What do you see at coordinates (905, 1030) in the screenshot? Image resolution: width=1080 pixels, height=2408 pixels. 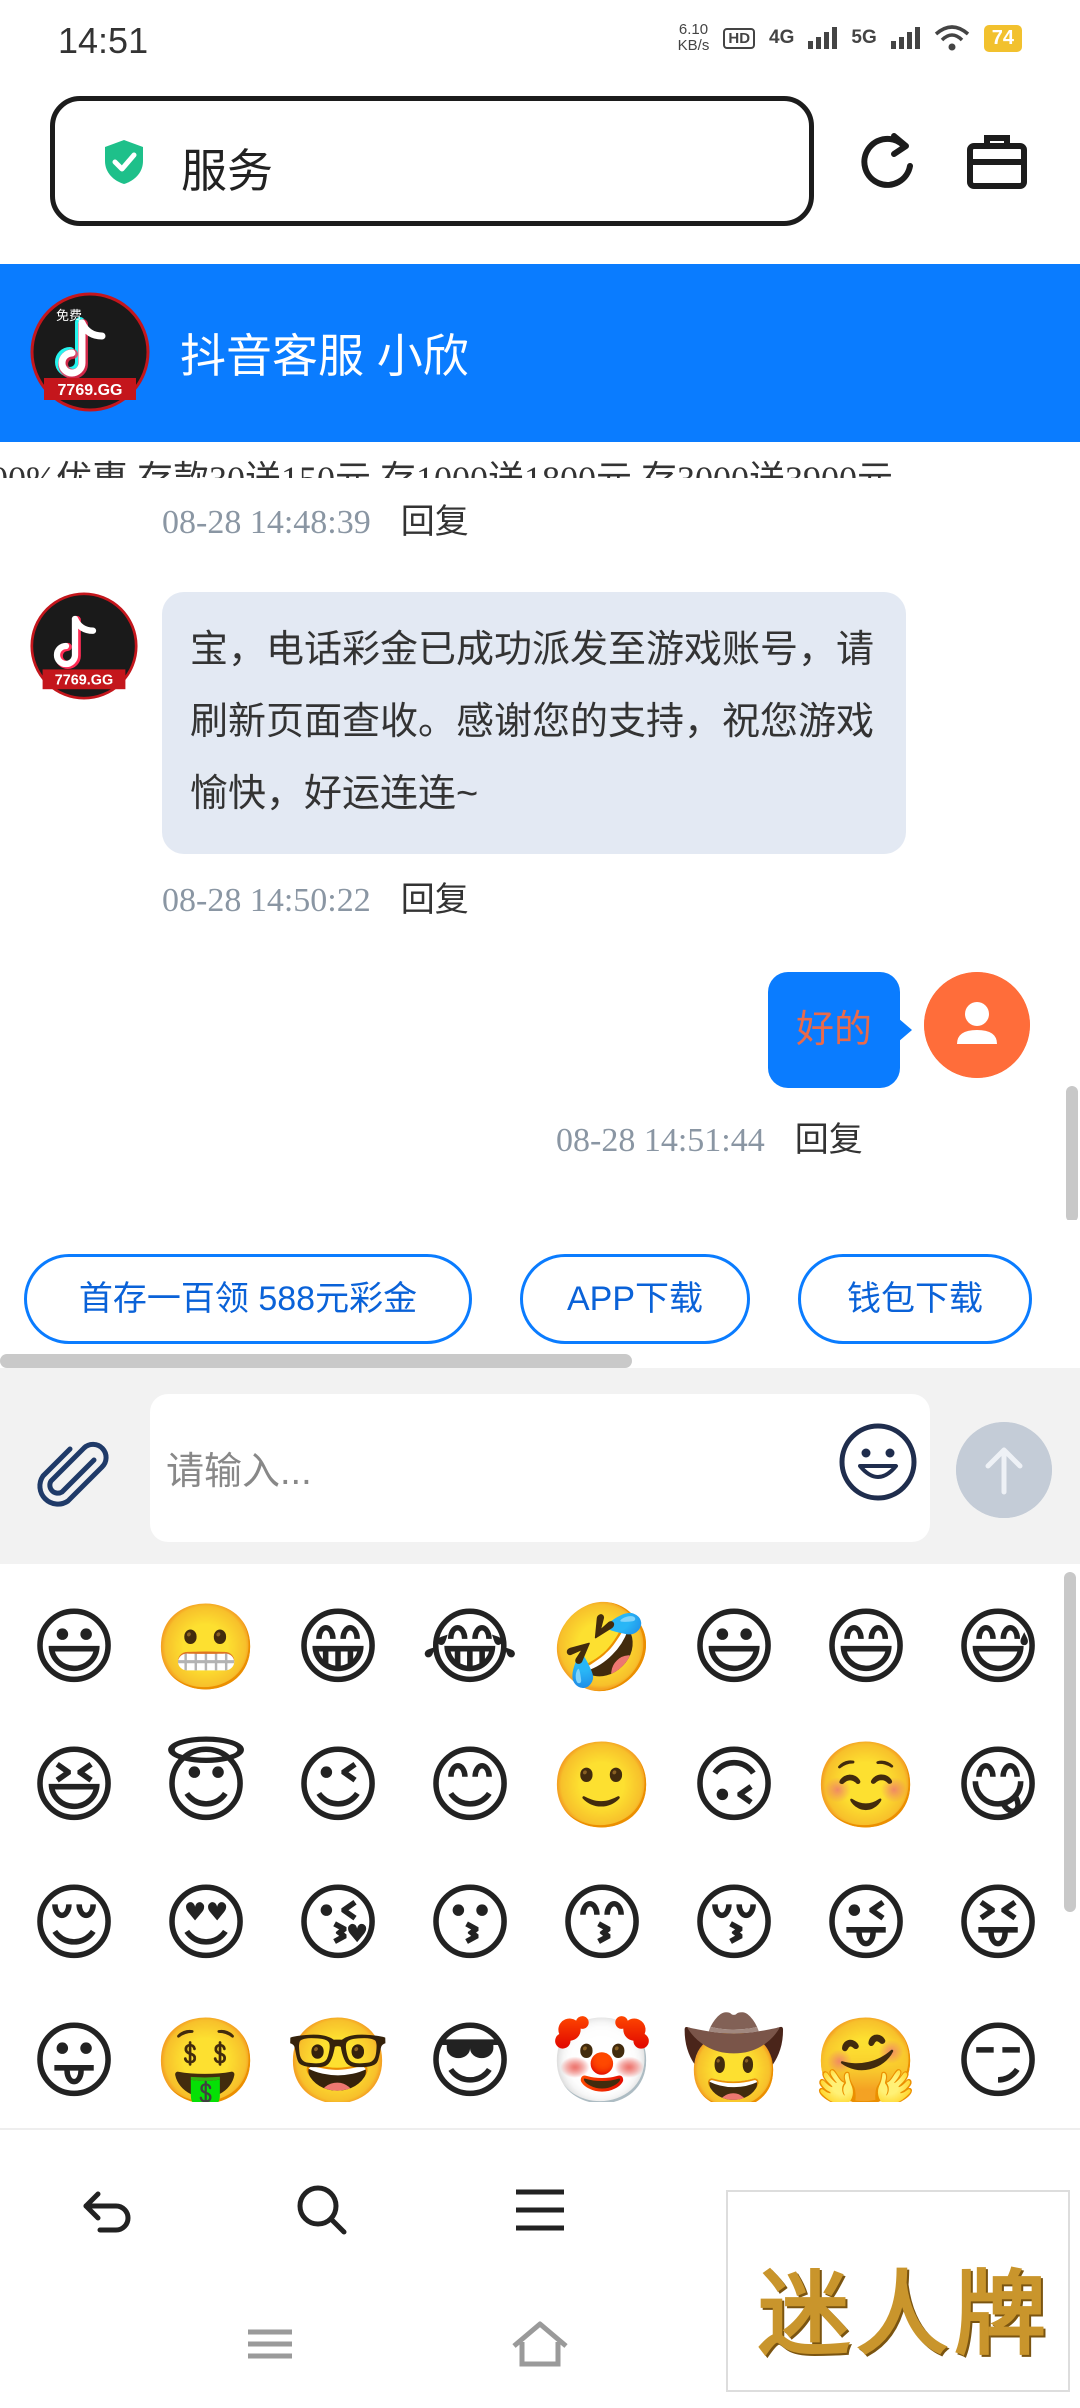 I see `bubble-tail` at bounding box center [905, 1030].